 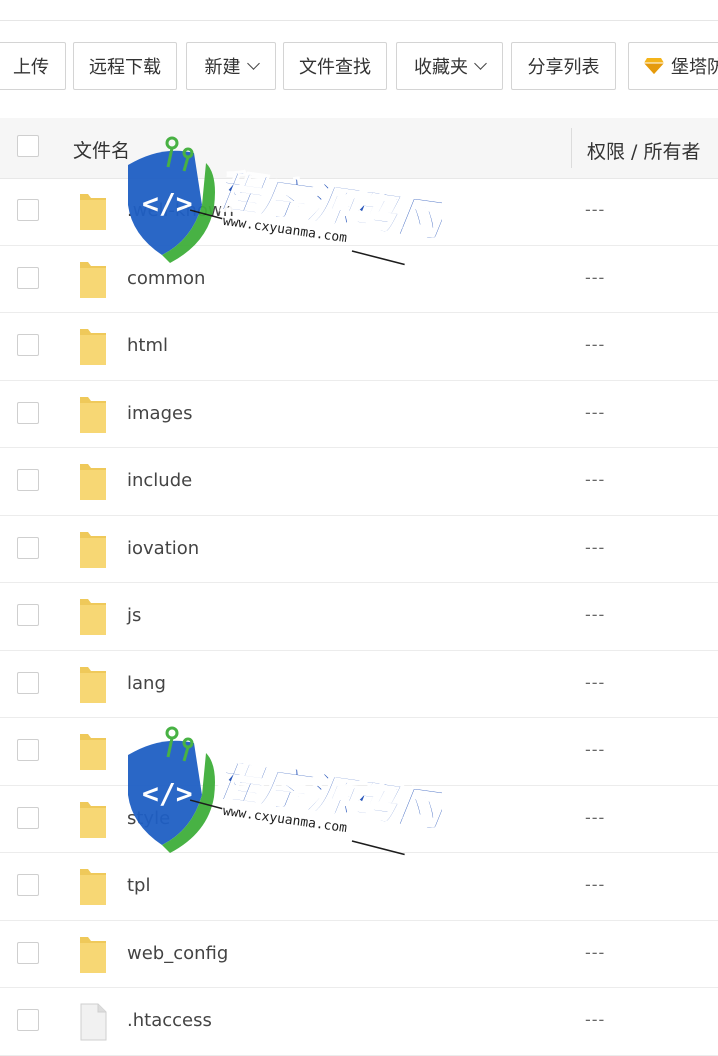 I want to click on new-label: 新建, so click(x=222, y=67).